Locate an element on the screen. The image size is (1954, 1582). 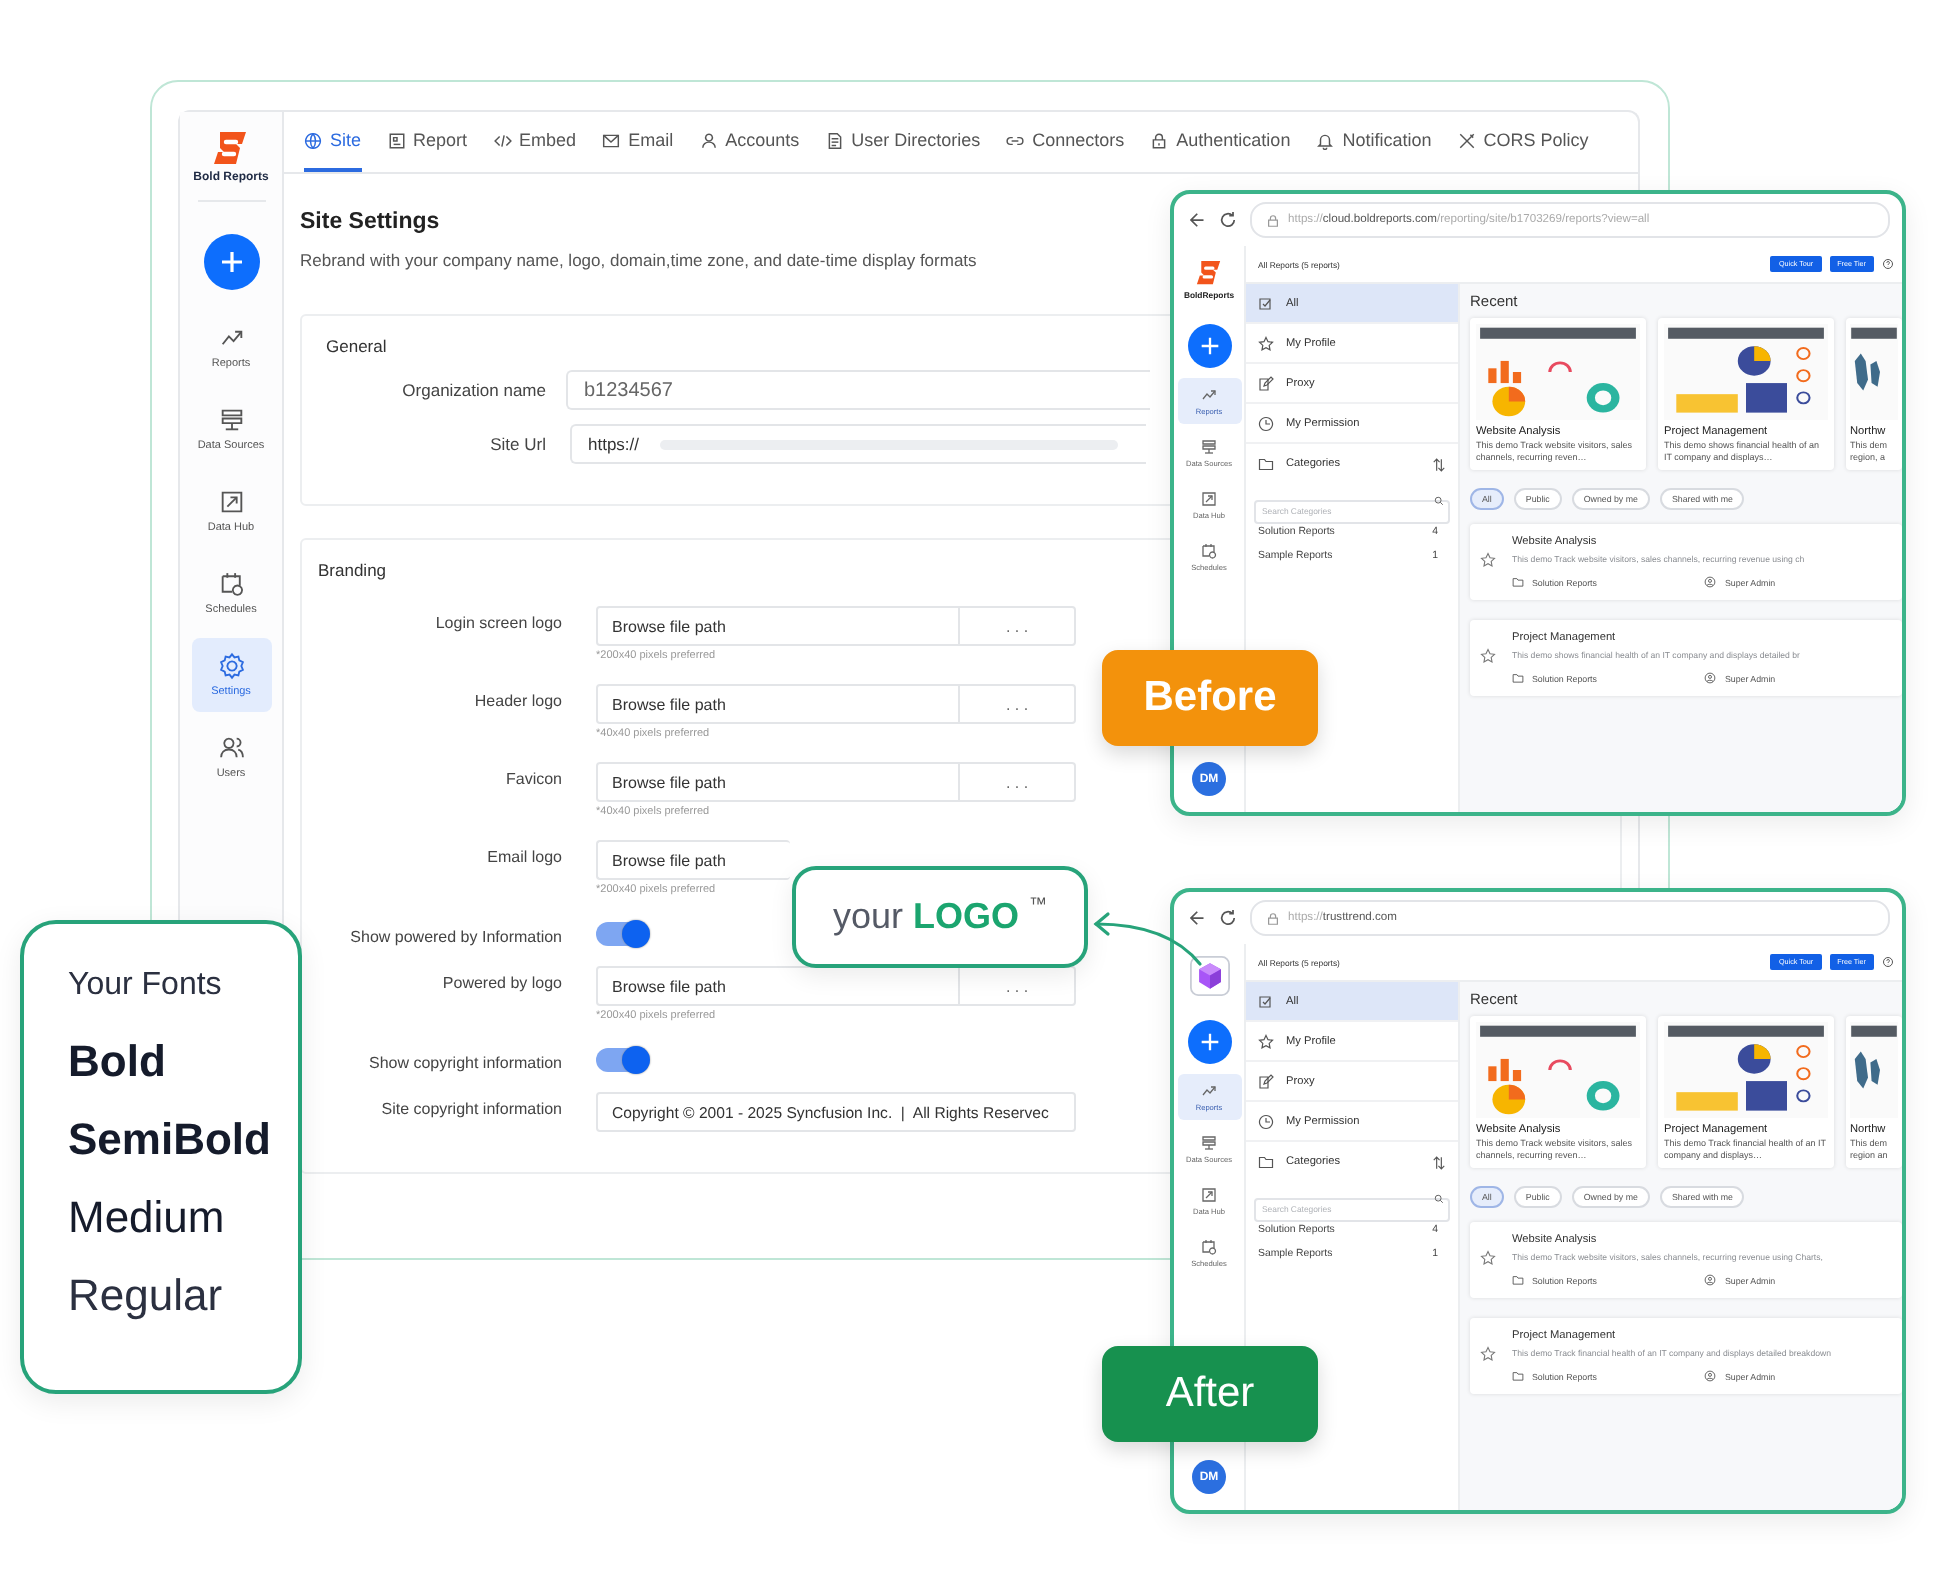
globe-icon is located at coordinates (313, 140).